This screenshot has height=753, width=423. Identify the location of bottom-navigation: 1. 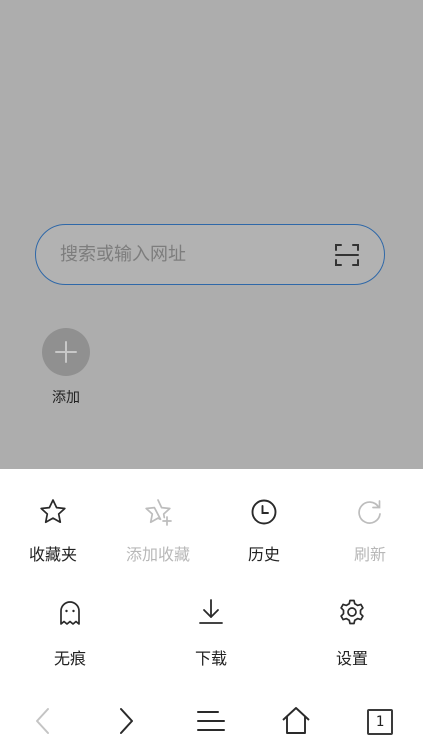
(211, 721).